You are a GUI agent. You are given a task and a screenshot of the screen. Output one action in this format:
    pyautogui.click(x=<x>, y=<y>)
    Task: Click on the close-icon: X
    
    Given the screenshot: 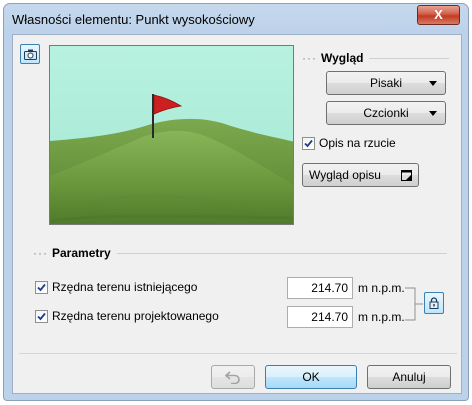 What is the action you would take?
    pyautogui.click(x=438, y=14)
    